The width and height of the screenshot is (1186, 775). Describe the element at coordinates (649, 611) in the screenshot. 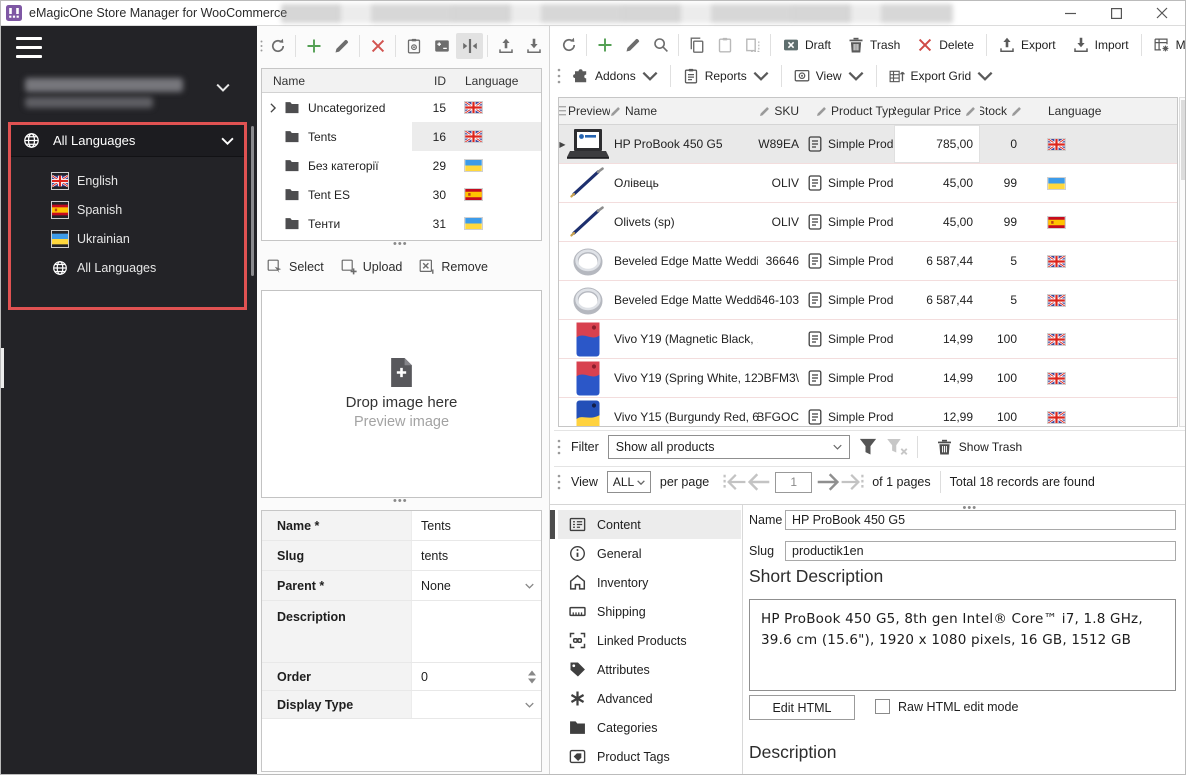

I see `tab-shipping: Shipping` at that location.